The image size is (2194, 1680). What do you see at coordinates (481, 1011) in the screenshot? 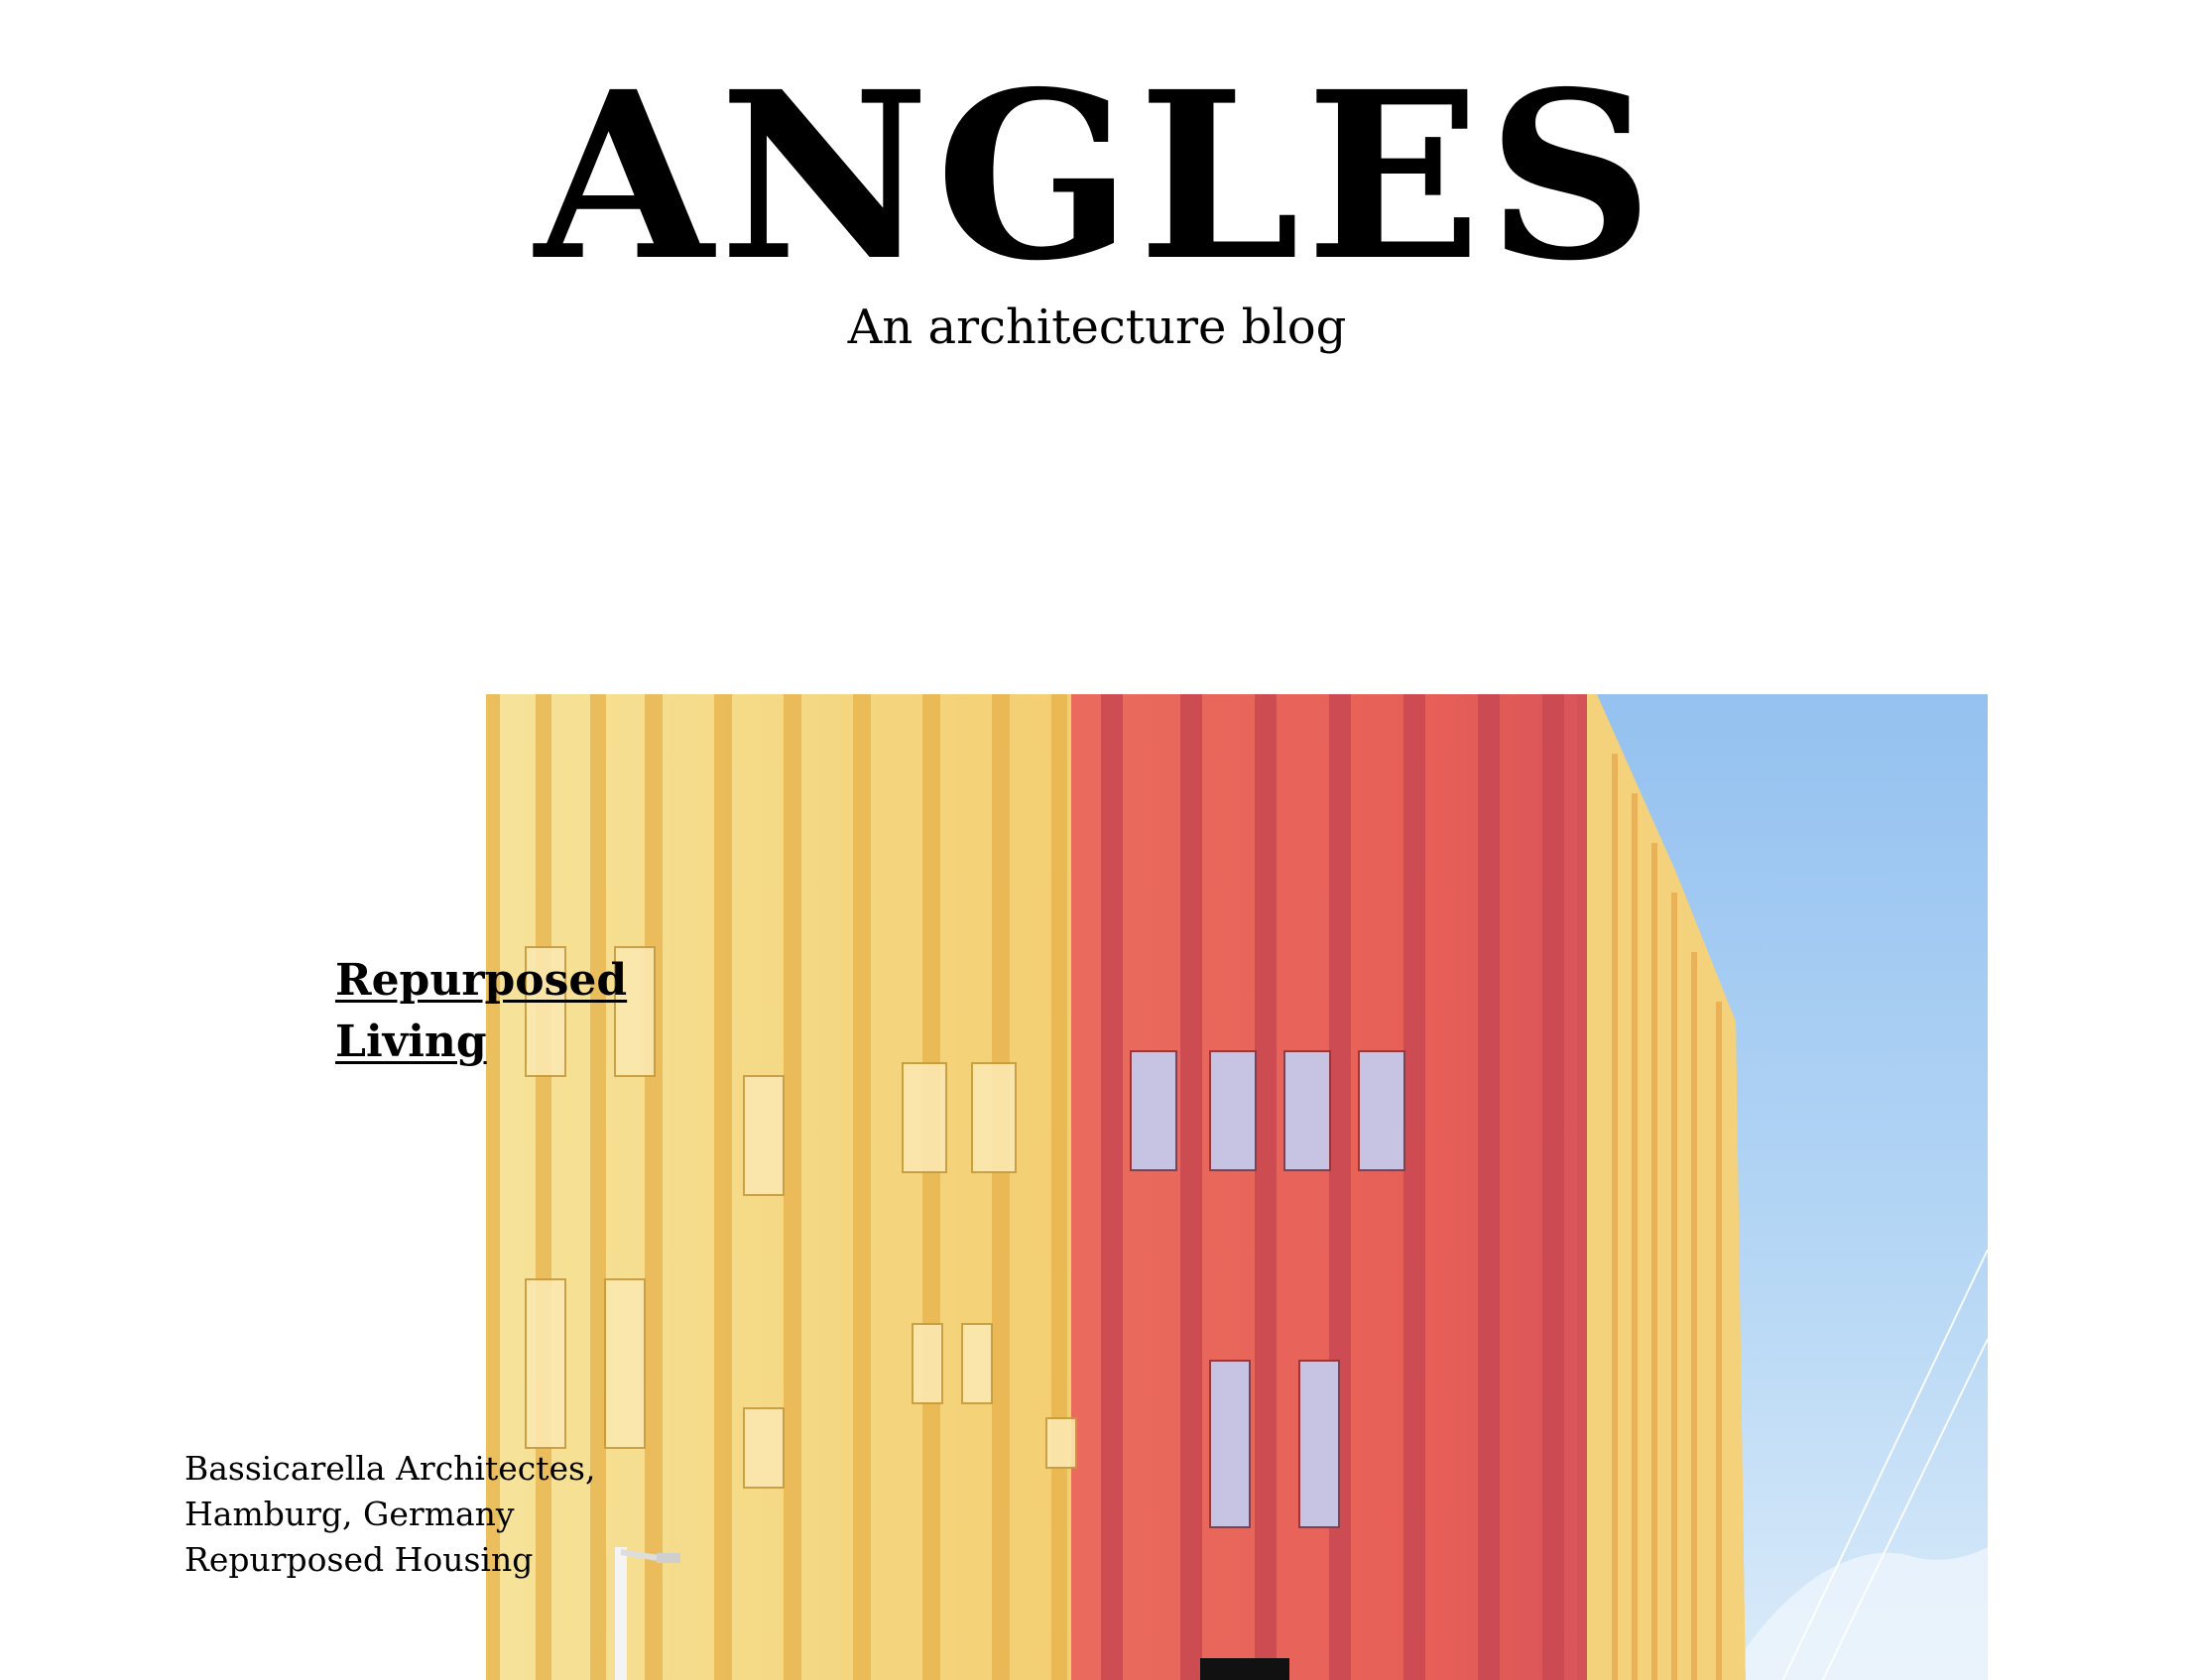
I see `featured-post-title-link: Repurposed Living` at bounding box center [481, 1011].